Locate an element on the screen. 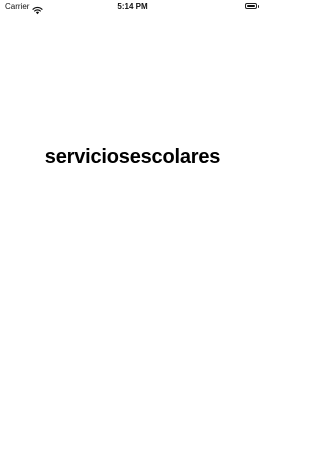 The height and width of the screenshot is (471, 320). page-title: serviciosescolares is located at coordinates (132, 157).